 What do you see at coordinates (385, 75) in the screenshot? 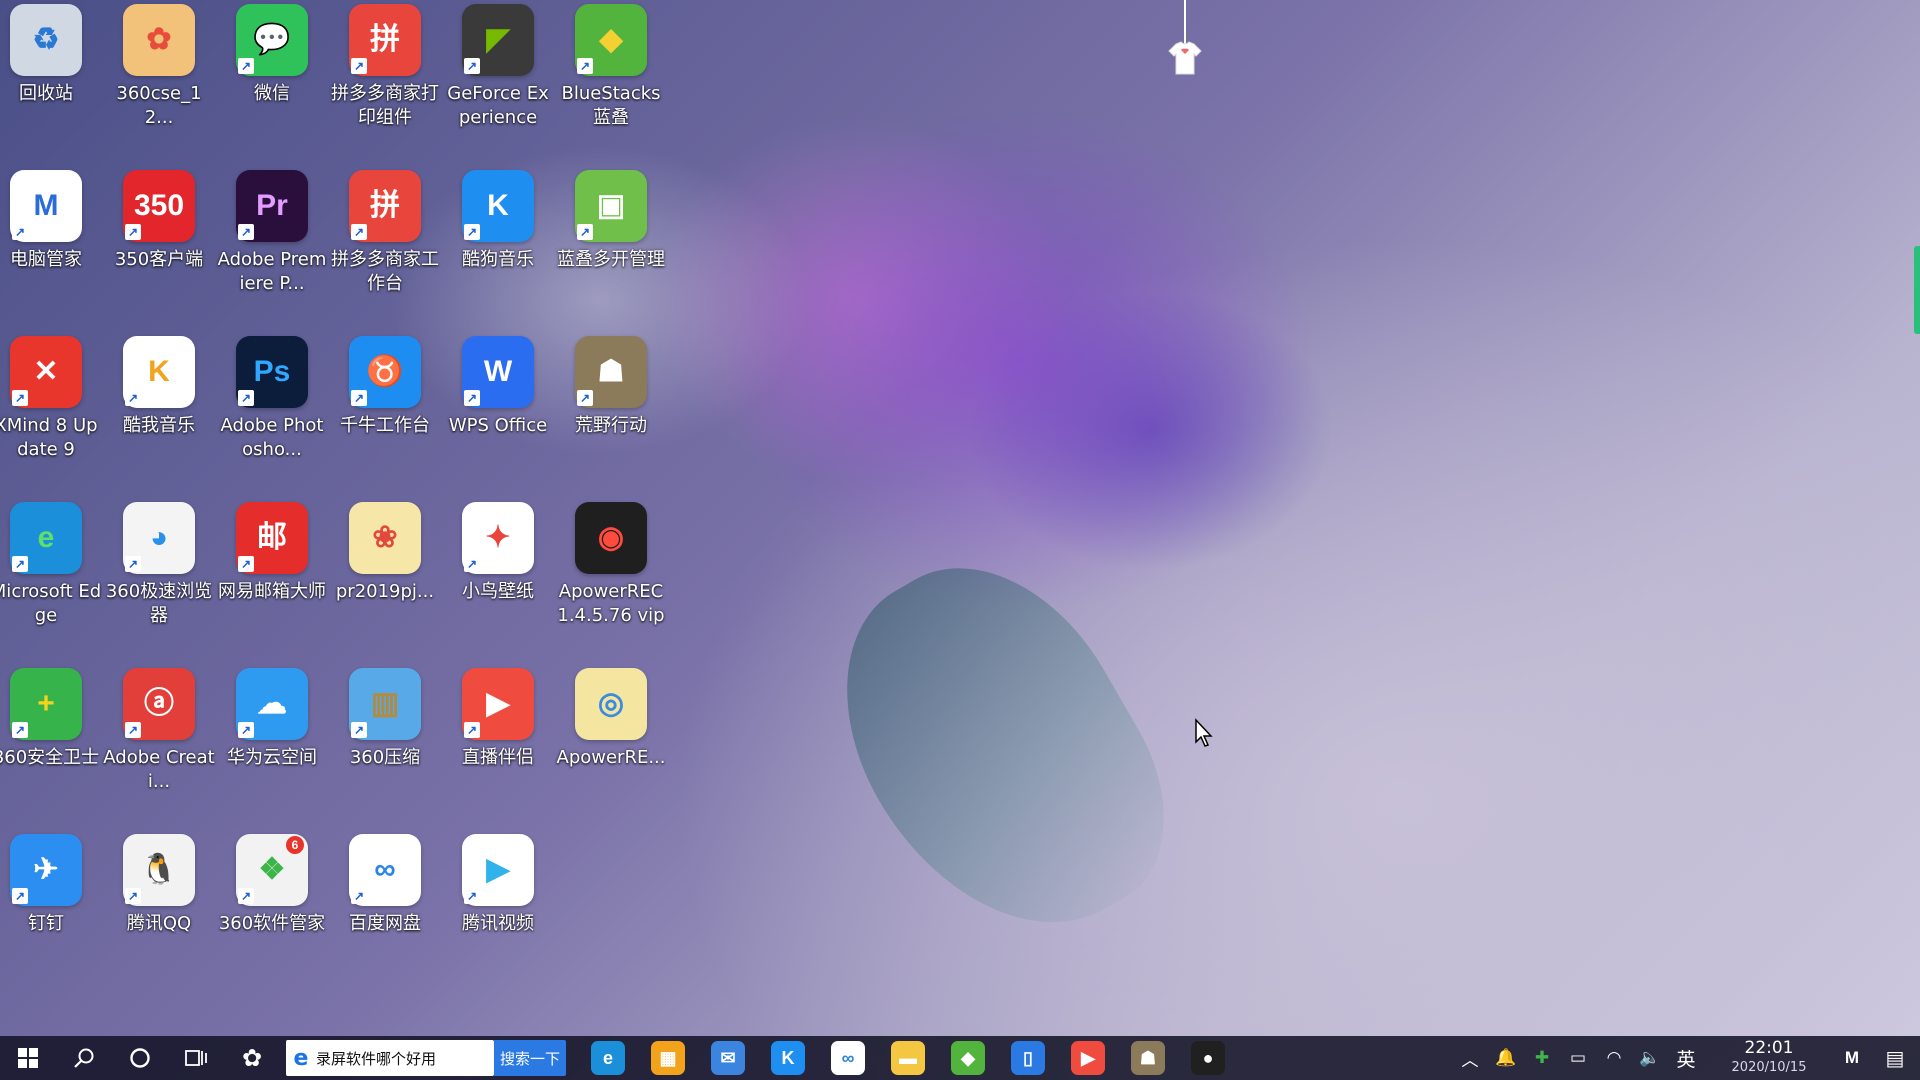
I see `desktop-icon: 拼 ↗ 拼多多商家打印组件` at bounding box center [385, 75].